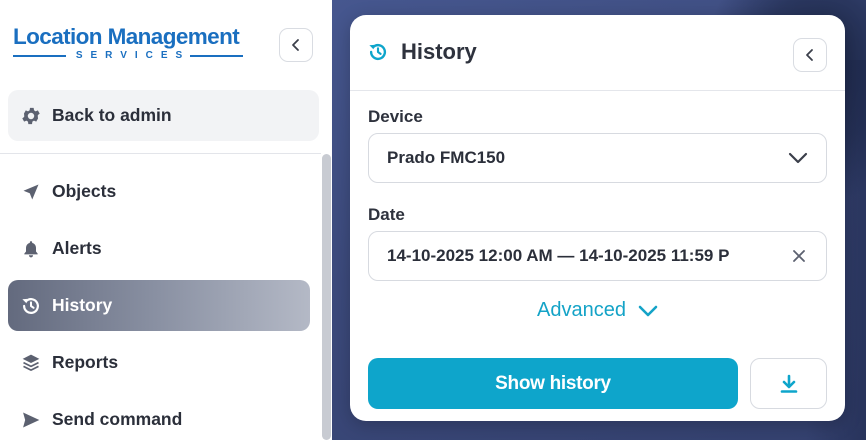 This screenshot has height=440, width=866. Describe the element at coordinates (159, 248) in the screenshot. I see `sidebar-item-alerts: Alerts` at that location.